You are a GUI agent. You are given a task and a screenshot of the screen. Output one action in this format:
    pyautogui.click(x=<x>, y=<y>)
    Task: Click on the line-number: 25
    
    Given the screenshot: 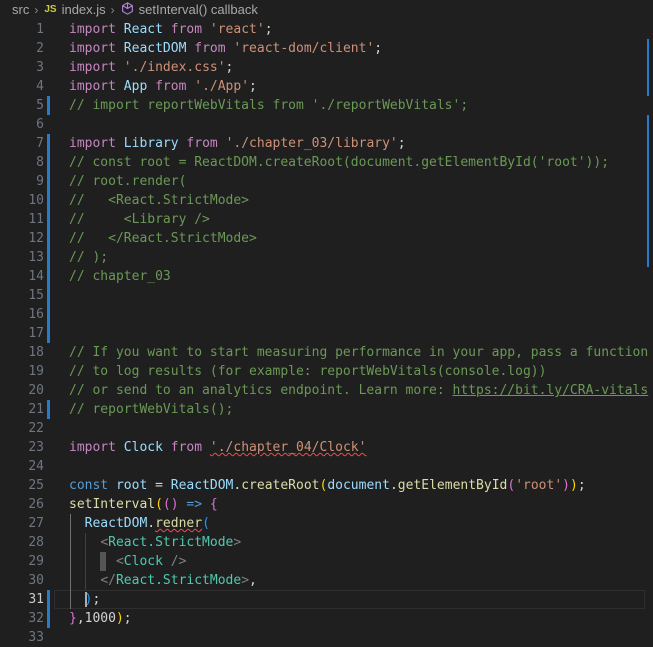 What is the action you would take?
    pyautogui.click(x=36, y=485)
    